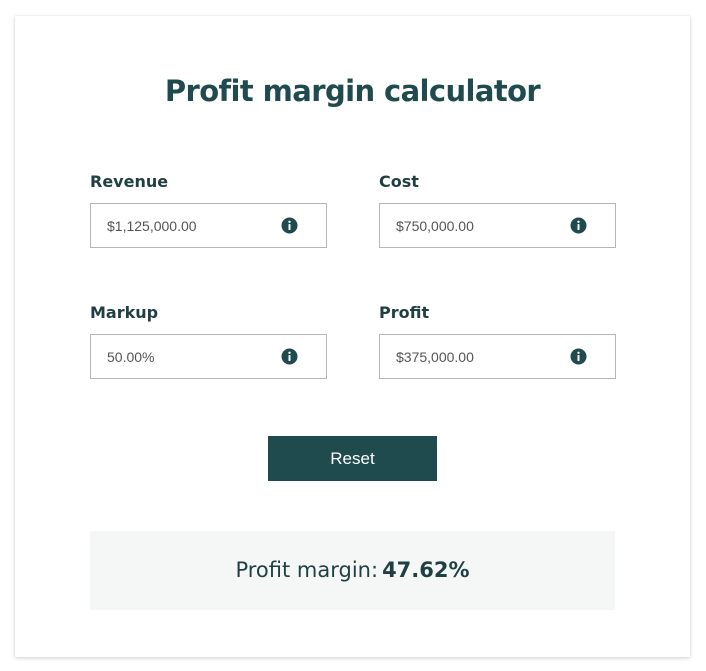 This screenshot has width=706, height=671. Describe the element at coordinates (129, 181) in the screenshot. I see `revenue-label: Revenue` at that location.